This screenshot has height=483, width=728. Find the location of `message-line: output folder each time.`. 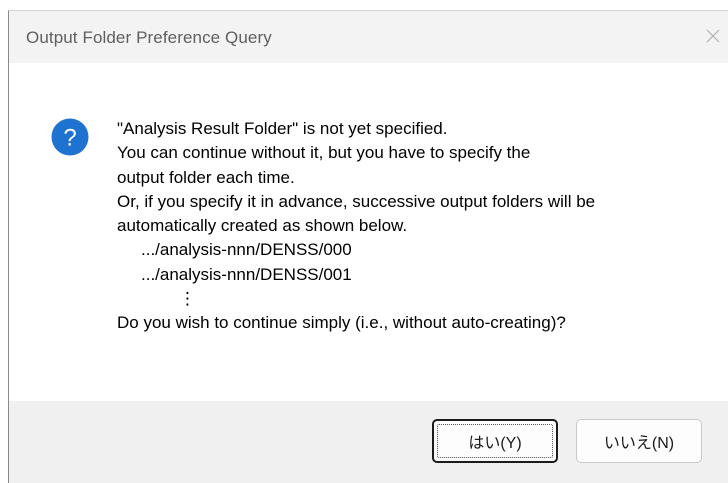

message-line: output folder each time. is located at coordinates (206, 177).